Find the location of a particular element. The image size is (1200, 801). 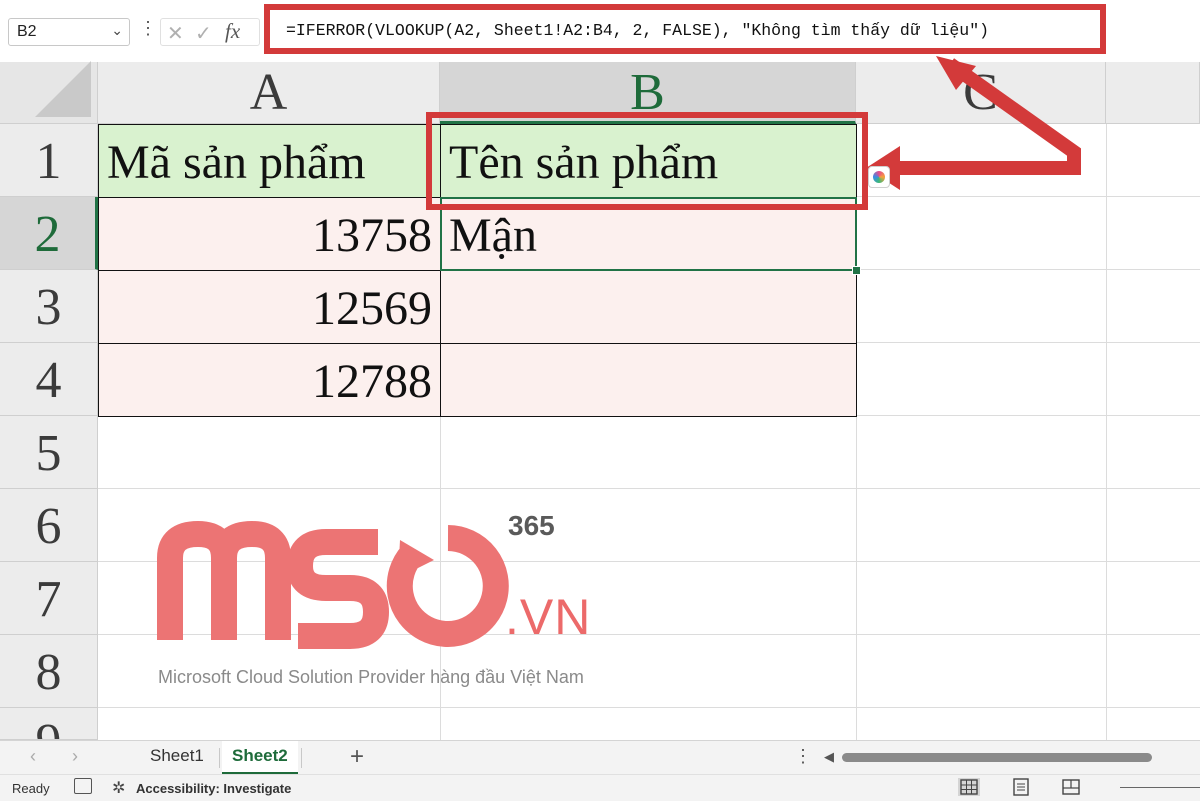

add-sheet-icon: + is located at coordinates (357, 757).